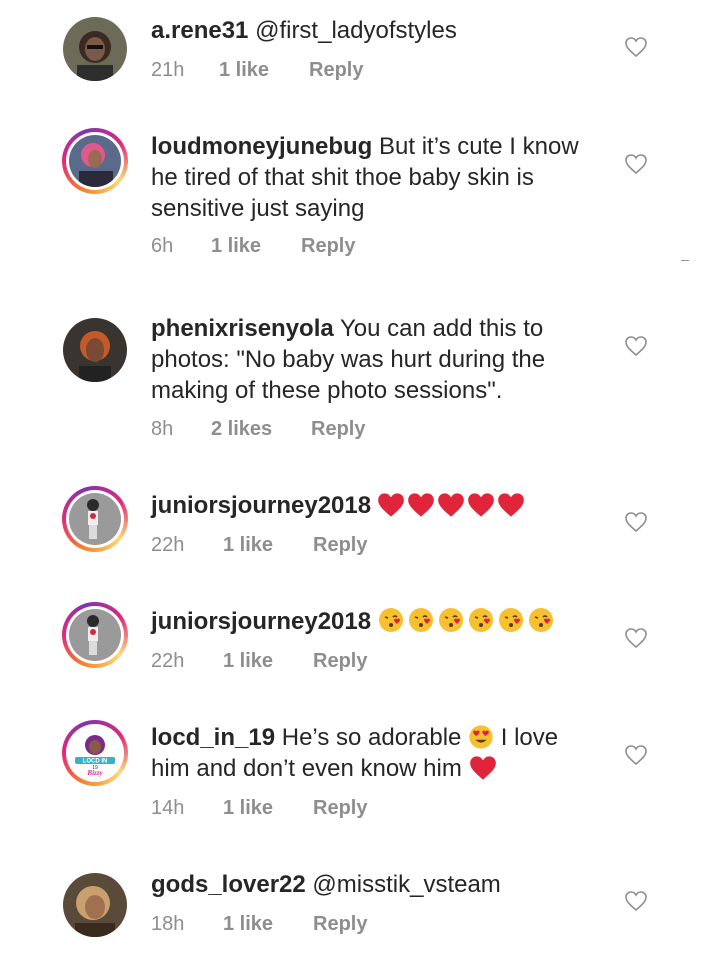 This screenshot has width=719, height=968. I want to click on avatar-badge-line3: Bizzy, so click(94, 773).